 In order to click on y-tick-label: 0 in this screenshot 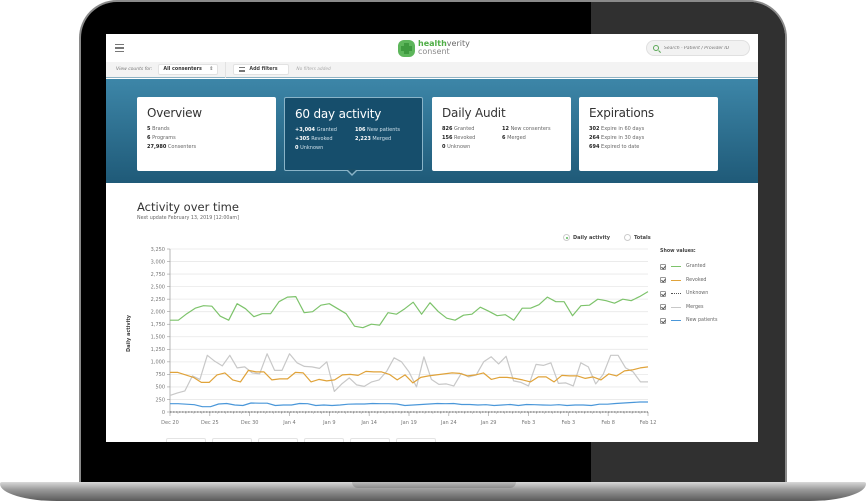, I will do `click(163, 413)`.